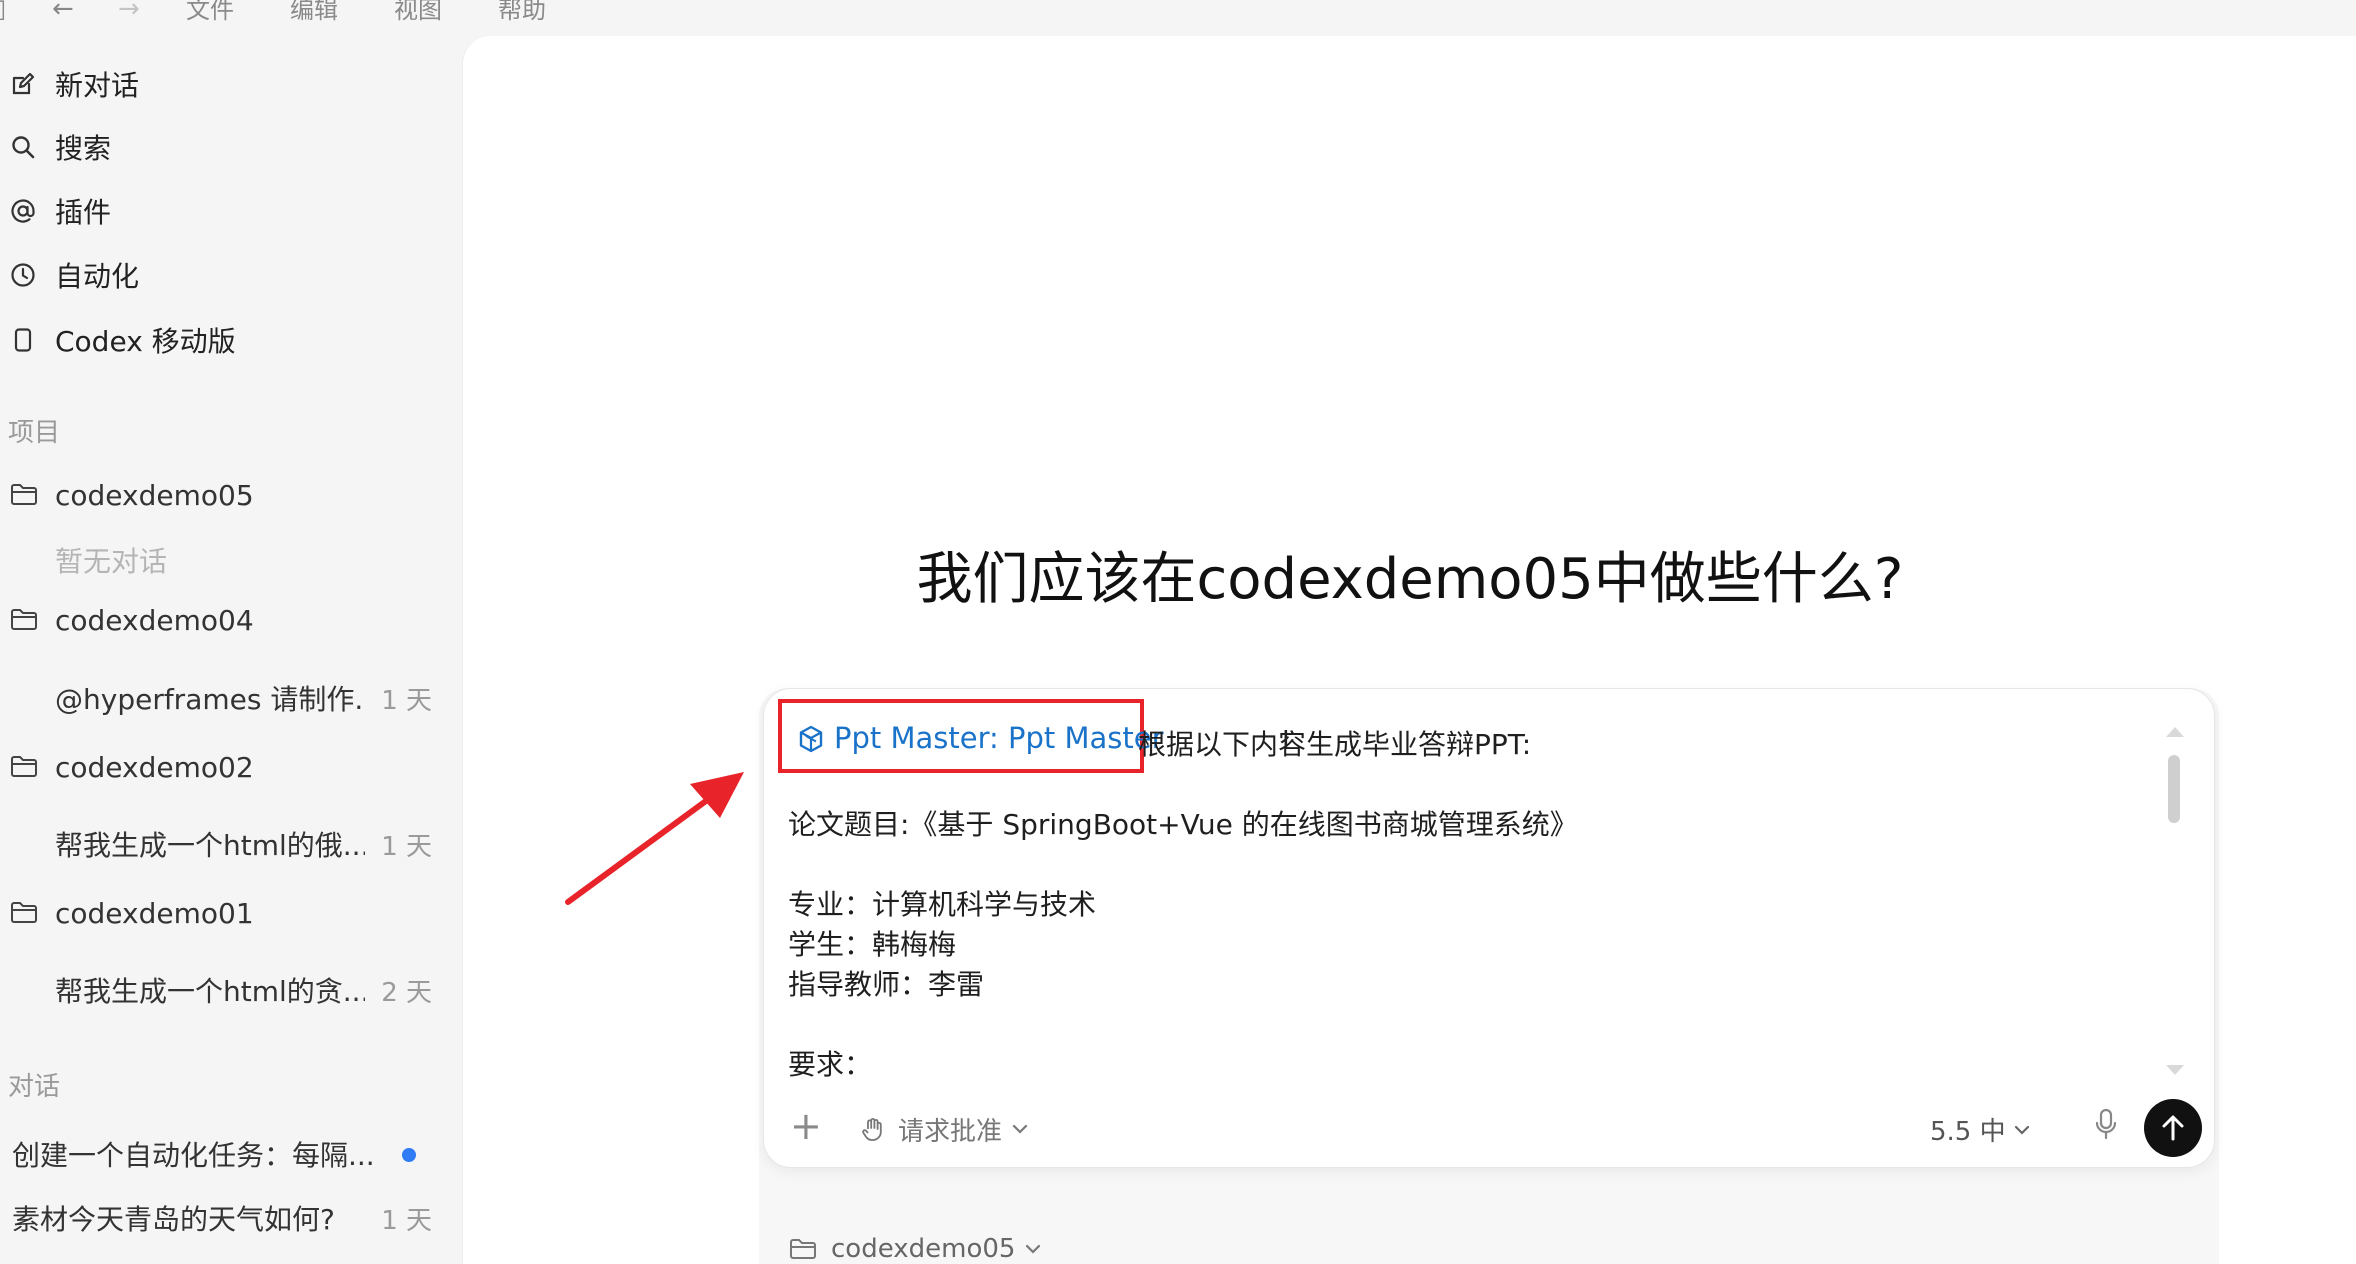 This screenshot has height=1264, width=2356. I want to click on sidebar-item-new-chat: 新对话, so click(220, 84).